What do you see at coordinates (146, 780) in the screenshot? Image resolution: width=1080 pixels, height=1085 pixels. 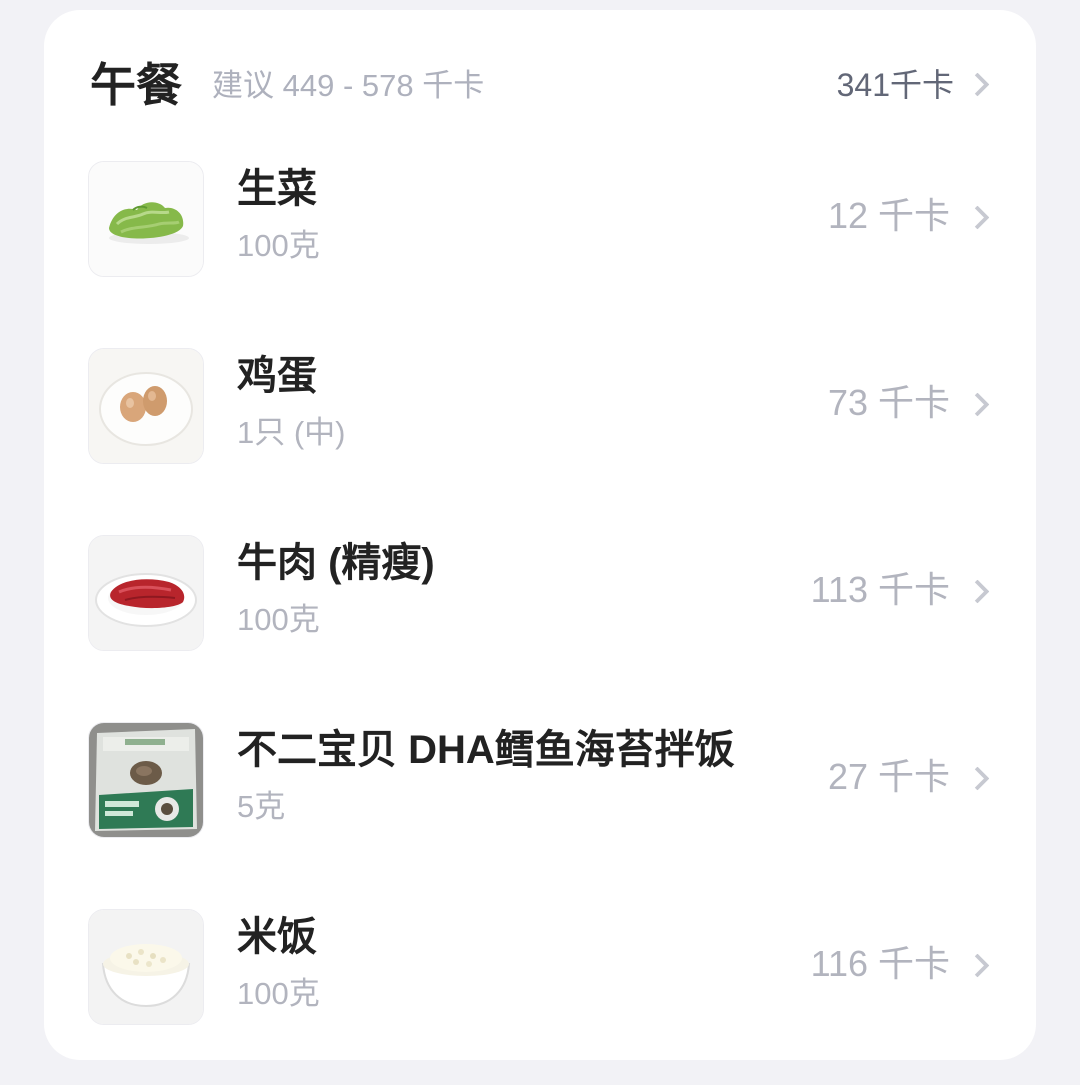 I see `seasoning-packet-image` at bounding box center [146, 780].